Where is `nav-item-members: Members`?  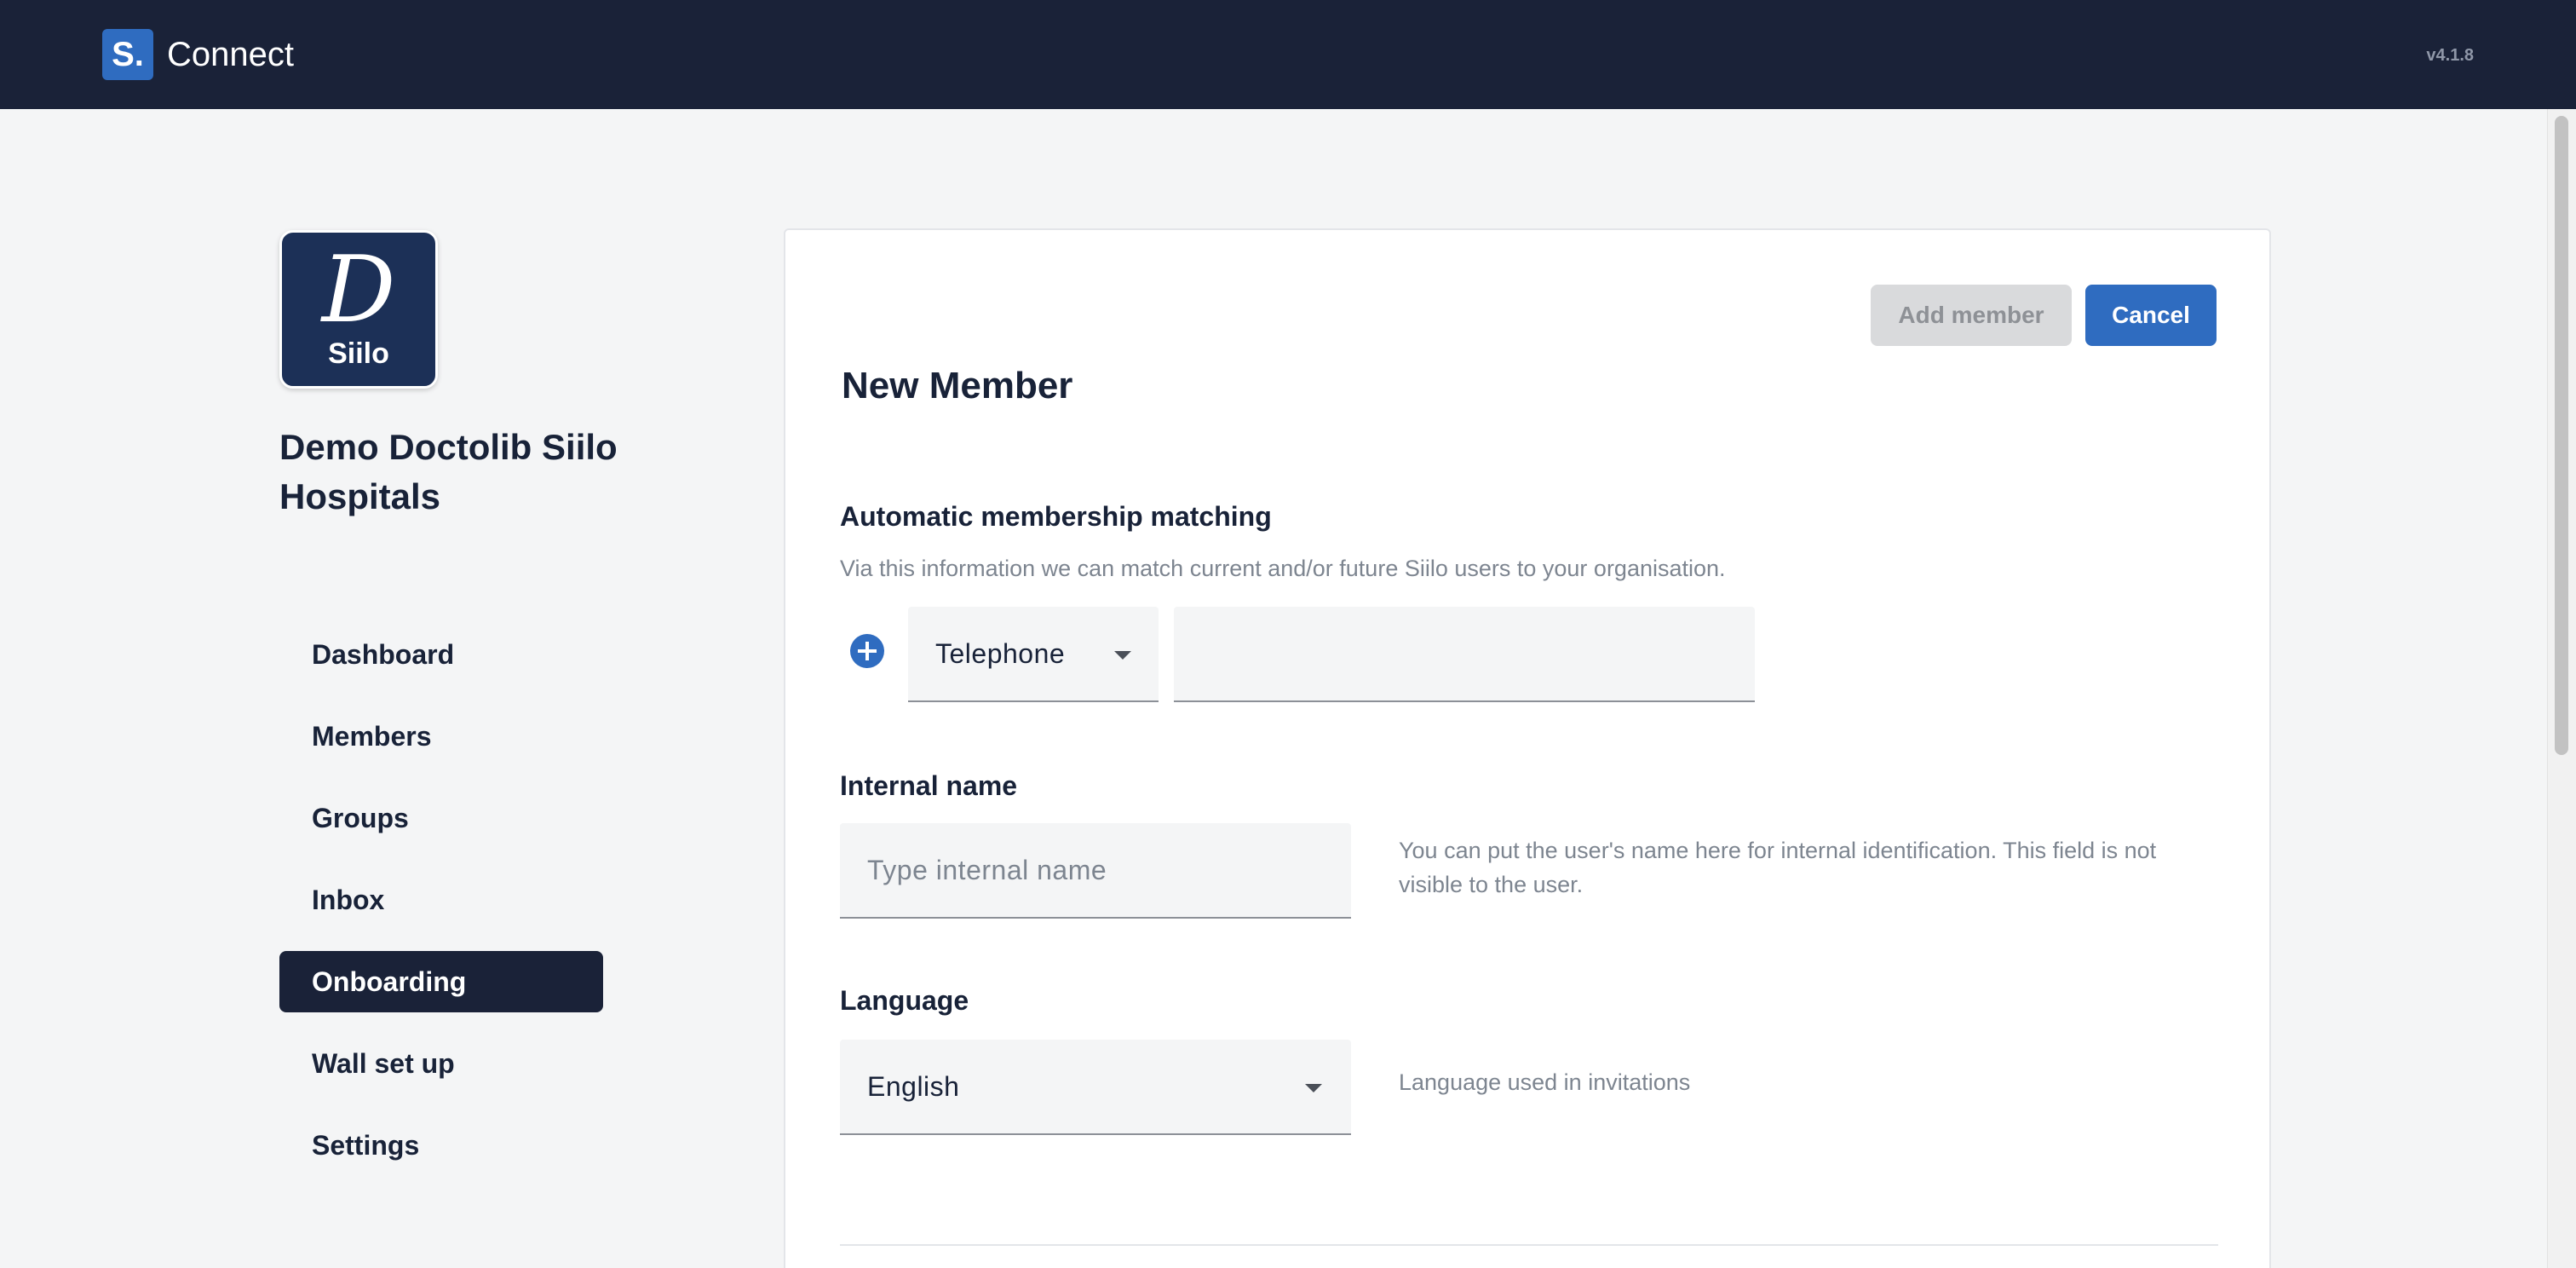
nav-item-members: Members is located at coordinates (441, 736).